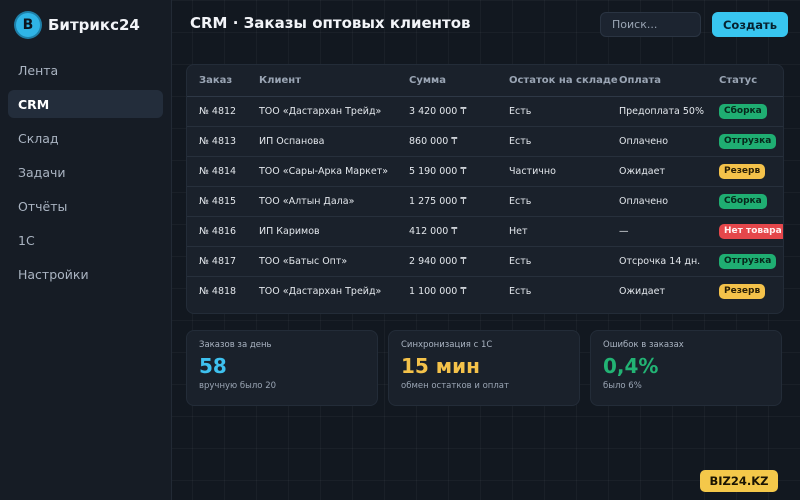 Image resolution: width=800 pixels, height=500 pixels. Describe the element at coordinates (282, 368) in the screenshot. I see `stat-card-orders-per-day: Заказов за день 58 вручную было 20` at that location.